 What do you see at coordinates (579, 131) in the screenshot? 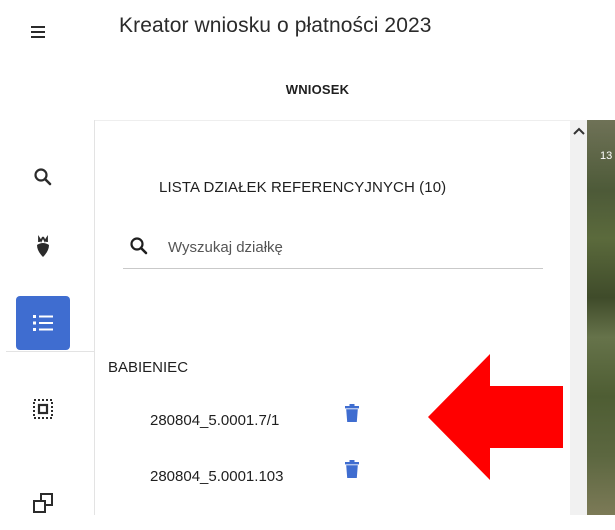
I see `chevron-up-icon` at bounding box center [579, 131].